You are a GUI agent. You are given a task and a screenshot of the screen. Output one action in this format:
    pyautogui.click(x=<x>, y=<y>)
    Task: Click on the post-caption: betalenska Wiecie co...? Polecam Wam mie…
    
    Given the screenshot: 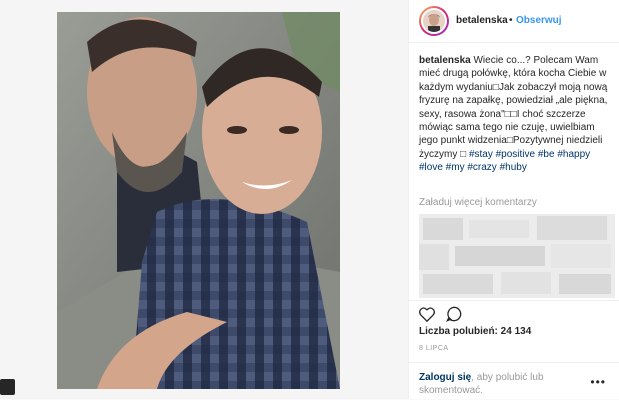 What is the action you would take?
    pyautogui.click(x=517, y=114)
    